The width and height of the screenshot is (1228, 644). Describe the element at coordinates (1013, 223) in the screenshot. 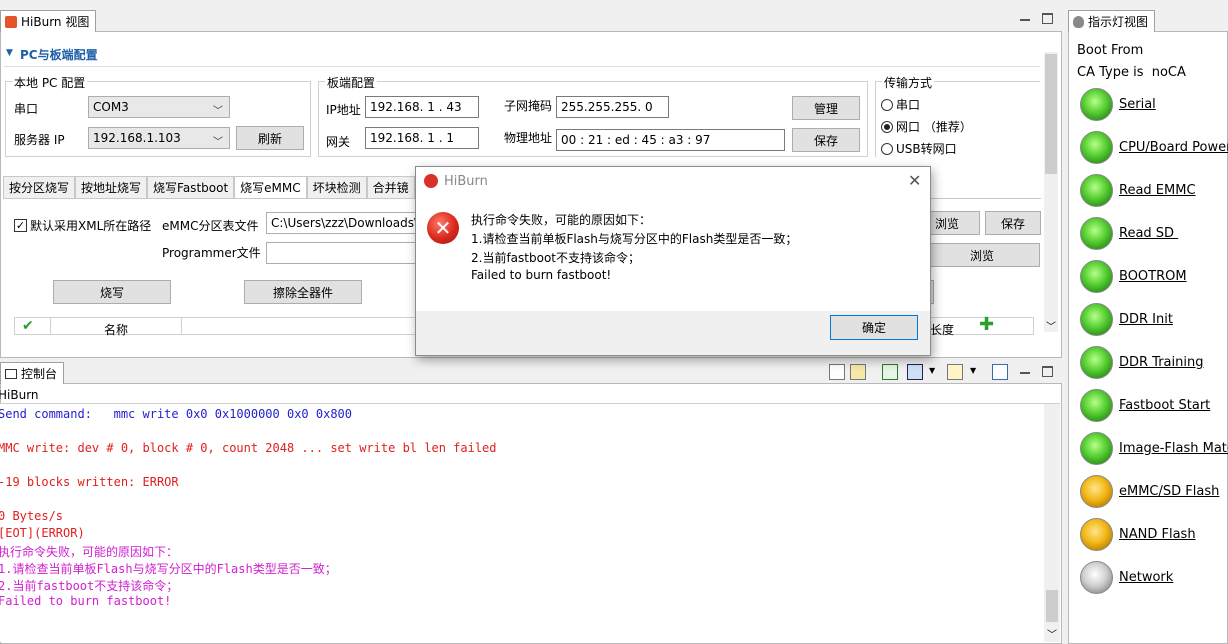

I see `partition-save-button: 保存` at that location.